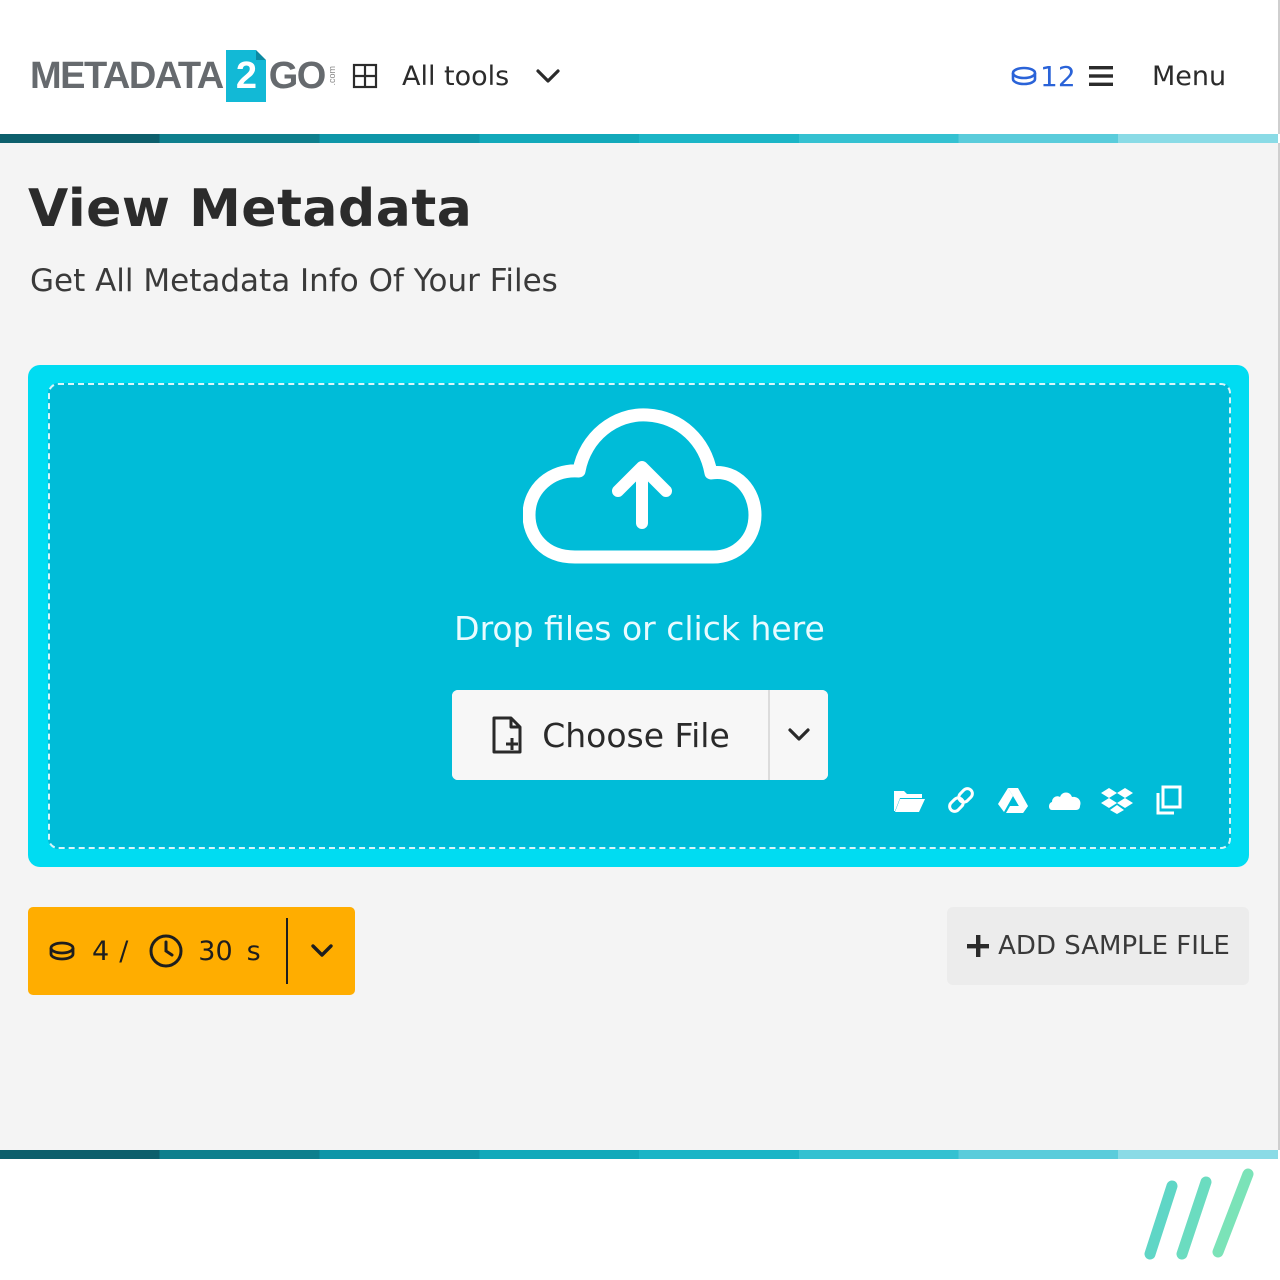  I want to click on site-header: METADATA 2 GO .com All tools 12 Menu, so click(640, 67).